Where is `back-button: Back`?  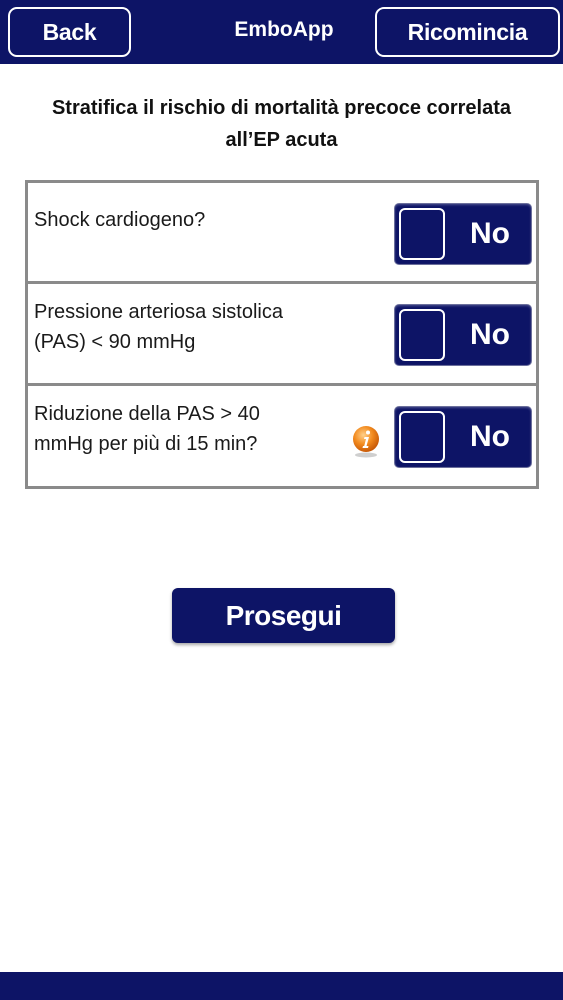
back-button: Back is located at coordinates (69, 32).